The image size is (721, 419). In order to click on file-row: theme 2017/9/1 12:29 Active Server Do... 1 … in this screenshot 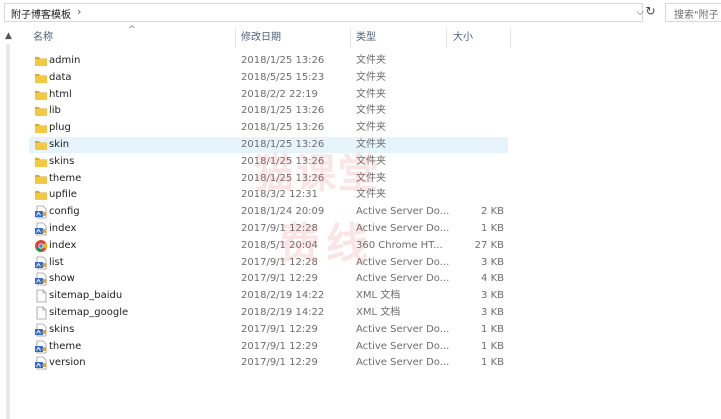, I will do `click(268, 347)`.